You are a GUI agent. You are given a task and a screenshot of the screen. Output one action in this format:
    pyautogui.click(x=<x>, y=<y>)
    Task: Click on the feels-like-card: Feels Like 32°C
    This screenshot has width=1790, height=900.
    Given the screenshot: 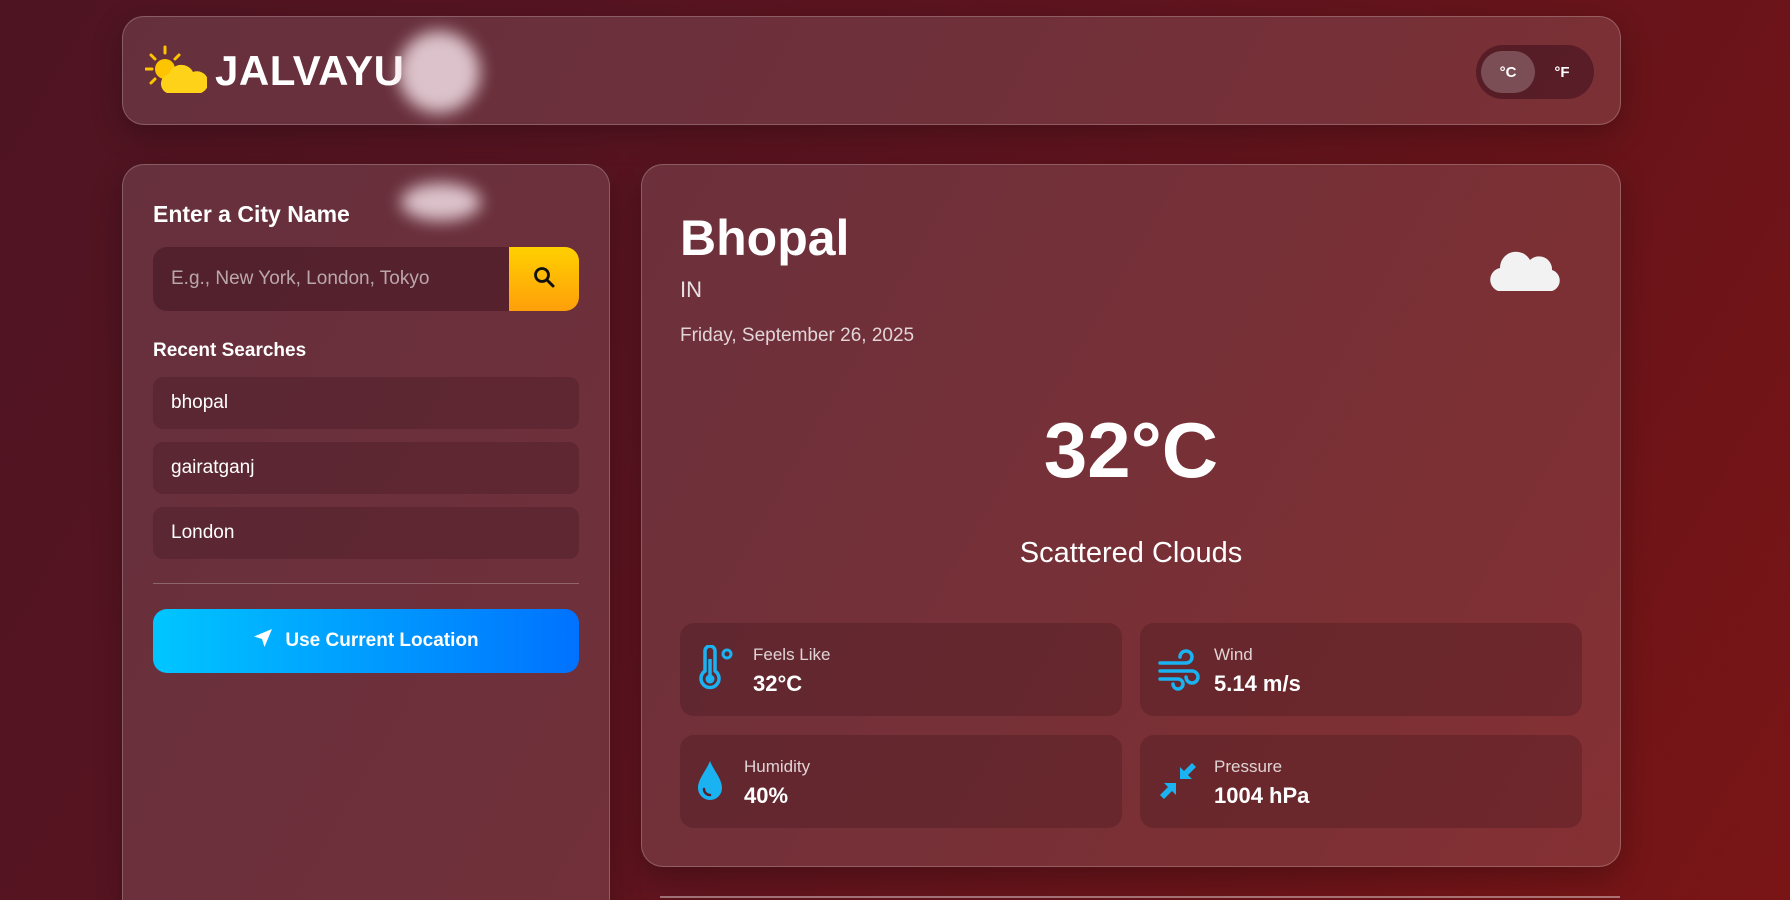 What is the action you would take?
    pyautogui.click(x=901, y=669)
    